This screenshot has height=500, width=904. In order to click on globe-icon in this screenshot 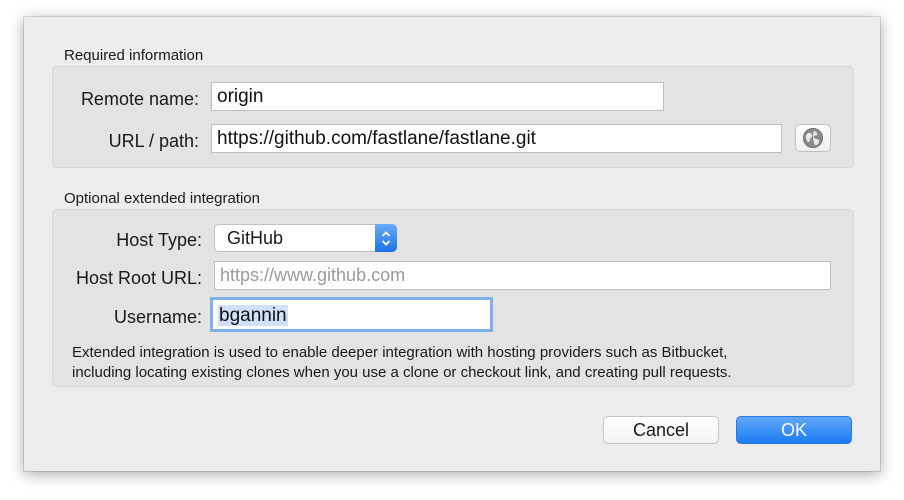, I will do `click(813, 138)`.